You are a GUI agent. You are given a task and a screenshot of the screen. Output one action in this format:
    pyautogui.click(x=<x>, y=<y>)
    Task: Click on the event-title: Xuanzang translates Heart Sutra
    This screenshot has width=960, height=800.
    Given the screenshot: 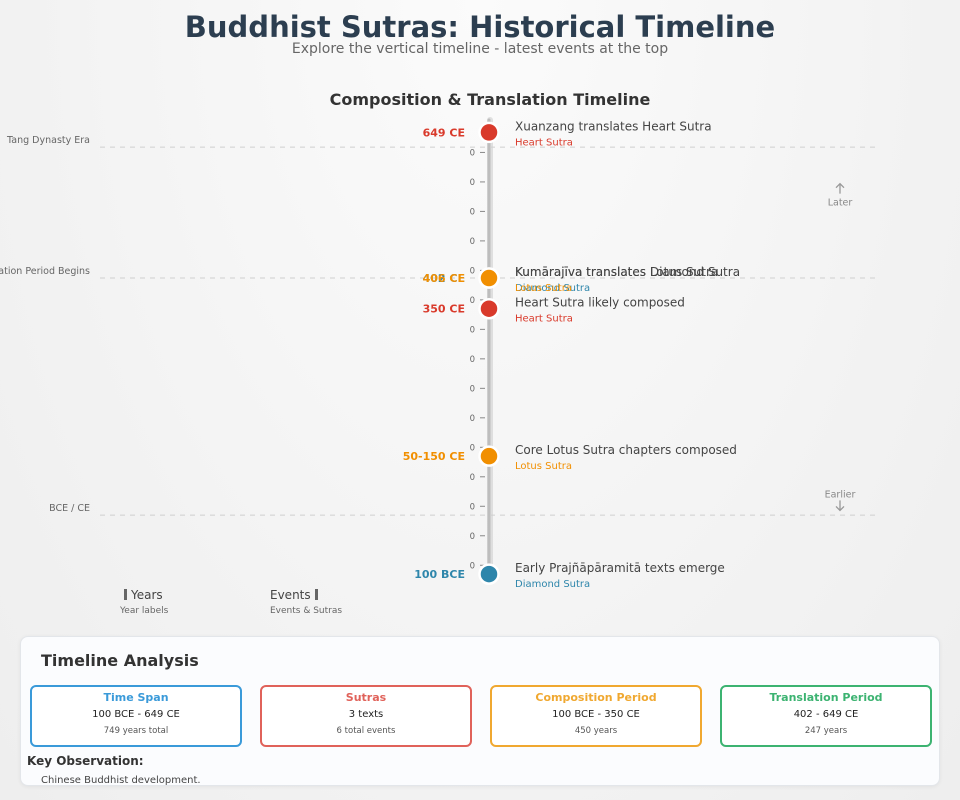 What is the action you would take?
    pyautogui.click(x=613, y=126)
    